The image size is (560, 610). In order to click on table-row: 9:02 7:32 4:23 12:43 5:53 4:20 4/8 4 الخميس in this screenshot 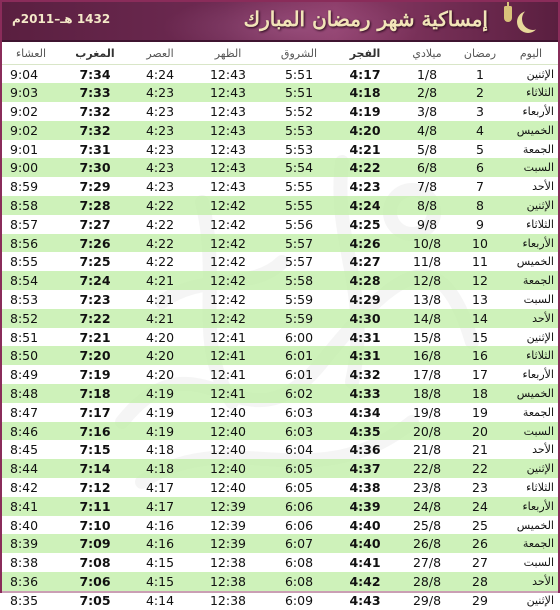, I will do `click(280, 130)`.